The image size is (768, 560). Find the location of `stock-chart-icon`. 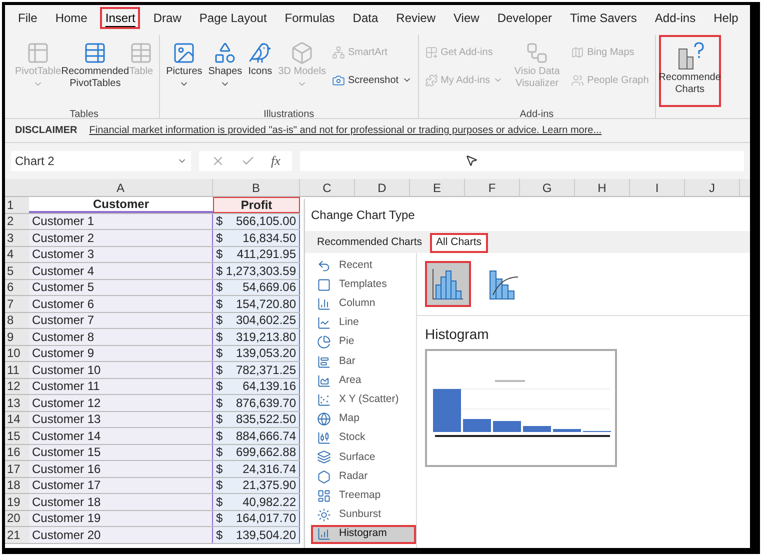

stock-chart-icon is located at coordinates (324, 438).